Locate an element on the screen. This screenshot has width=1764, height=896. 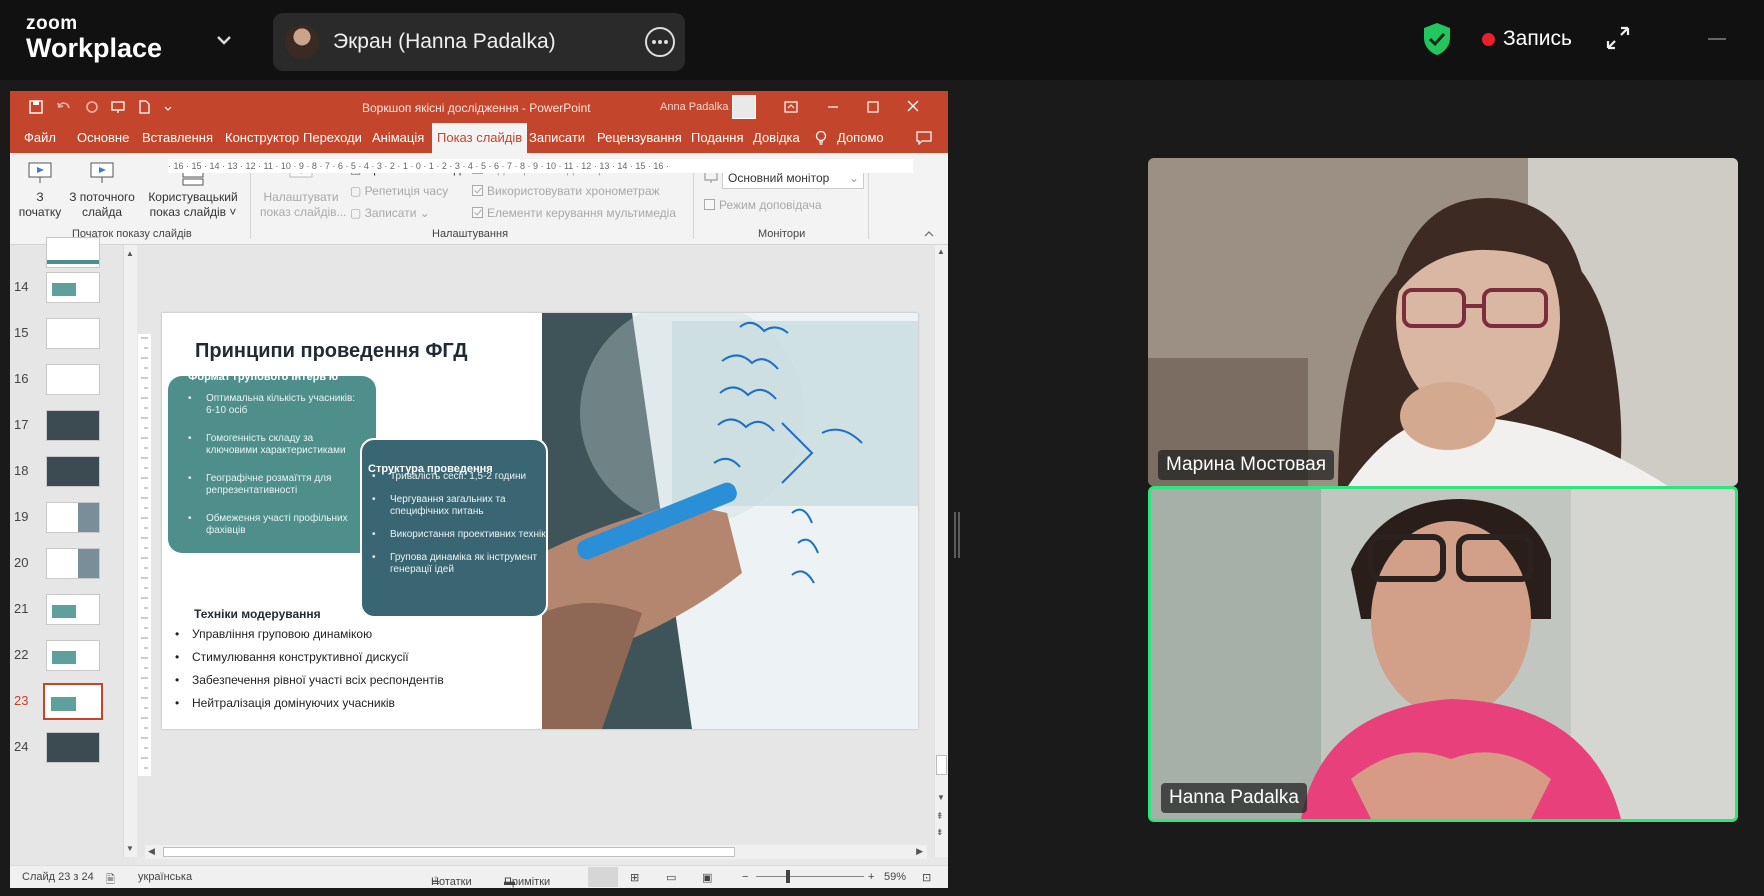
tab-review: Рецензування is located at coordinates (639, 138).